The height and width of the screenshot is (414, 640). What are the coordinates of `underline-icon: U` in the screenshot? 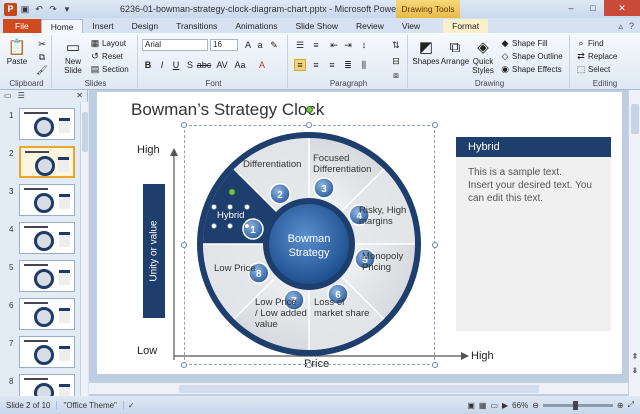 It's located at (176, 65).